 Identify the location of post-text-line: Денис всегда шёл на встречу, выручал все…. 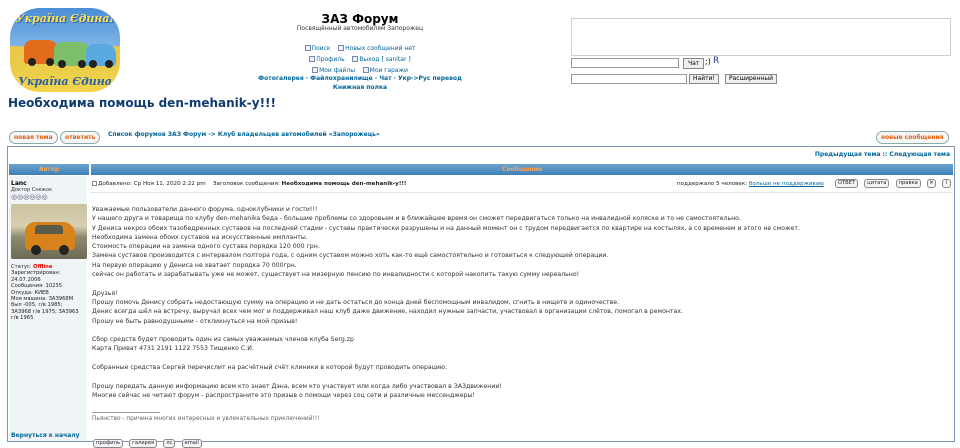
(387, 312).